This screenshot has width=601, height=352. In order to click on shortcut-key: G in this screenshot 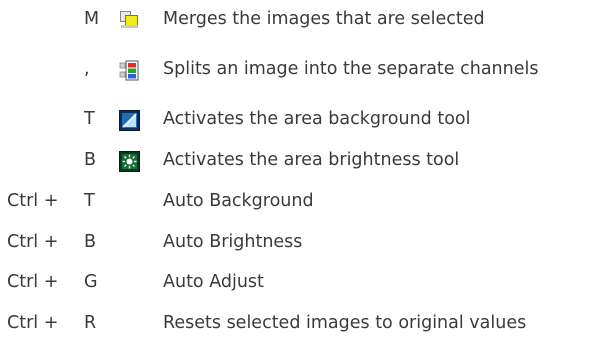, I will do `click(91, 282)`.